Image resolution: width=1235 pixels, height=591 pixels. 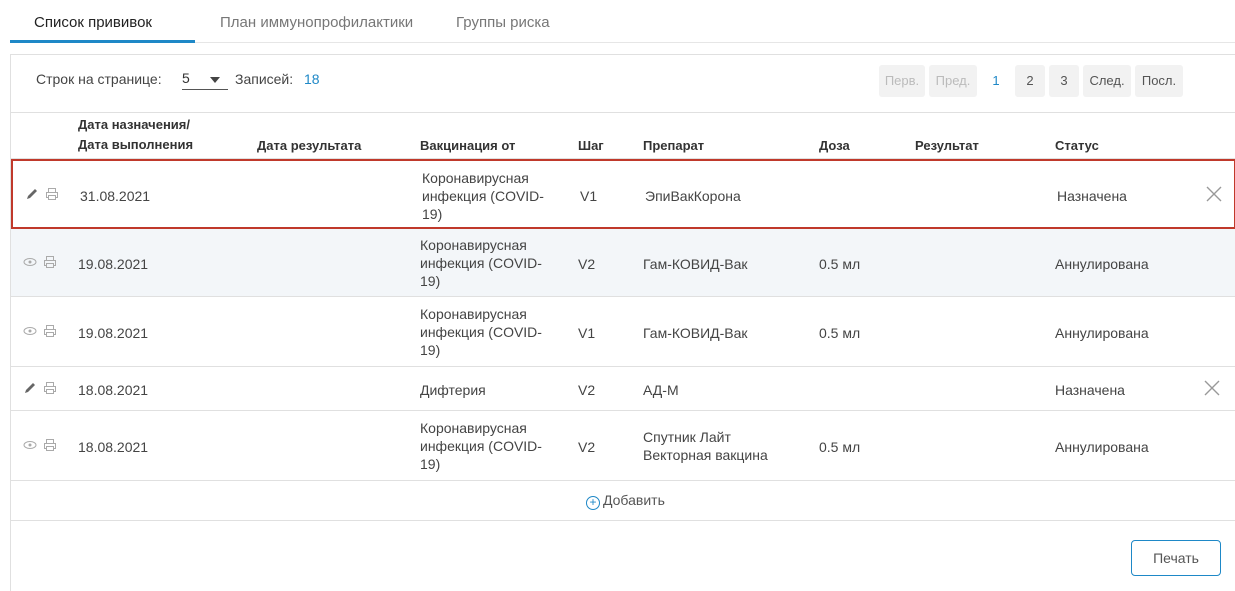 What do you see at coordinates (687, 437) in the screenshot?
I see `cell-drug-line1: Спутник Лайт` at bounding box center [687, 437].